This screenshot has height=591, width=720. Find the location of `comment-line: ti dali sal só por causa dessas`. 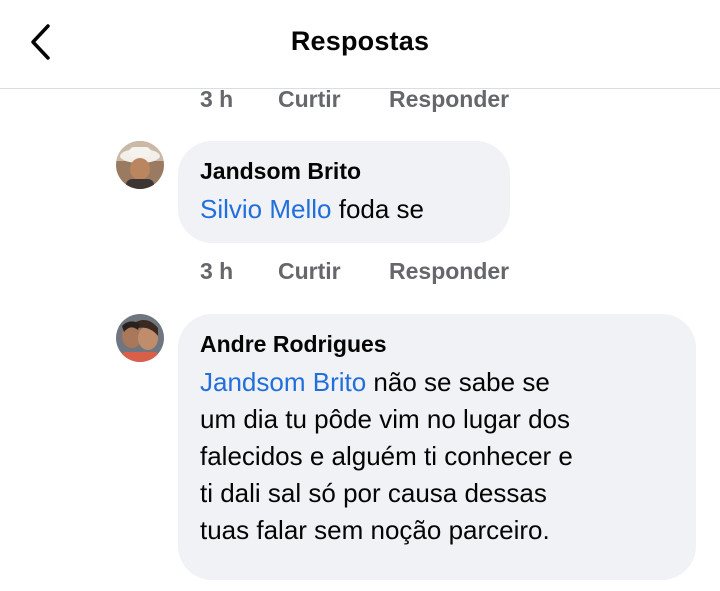

comment-line: ti dali sal só por causa dessas is located at coordinates (373, 493).